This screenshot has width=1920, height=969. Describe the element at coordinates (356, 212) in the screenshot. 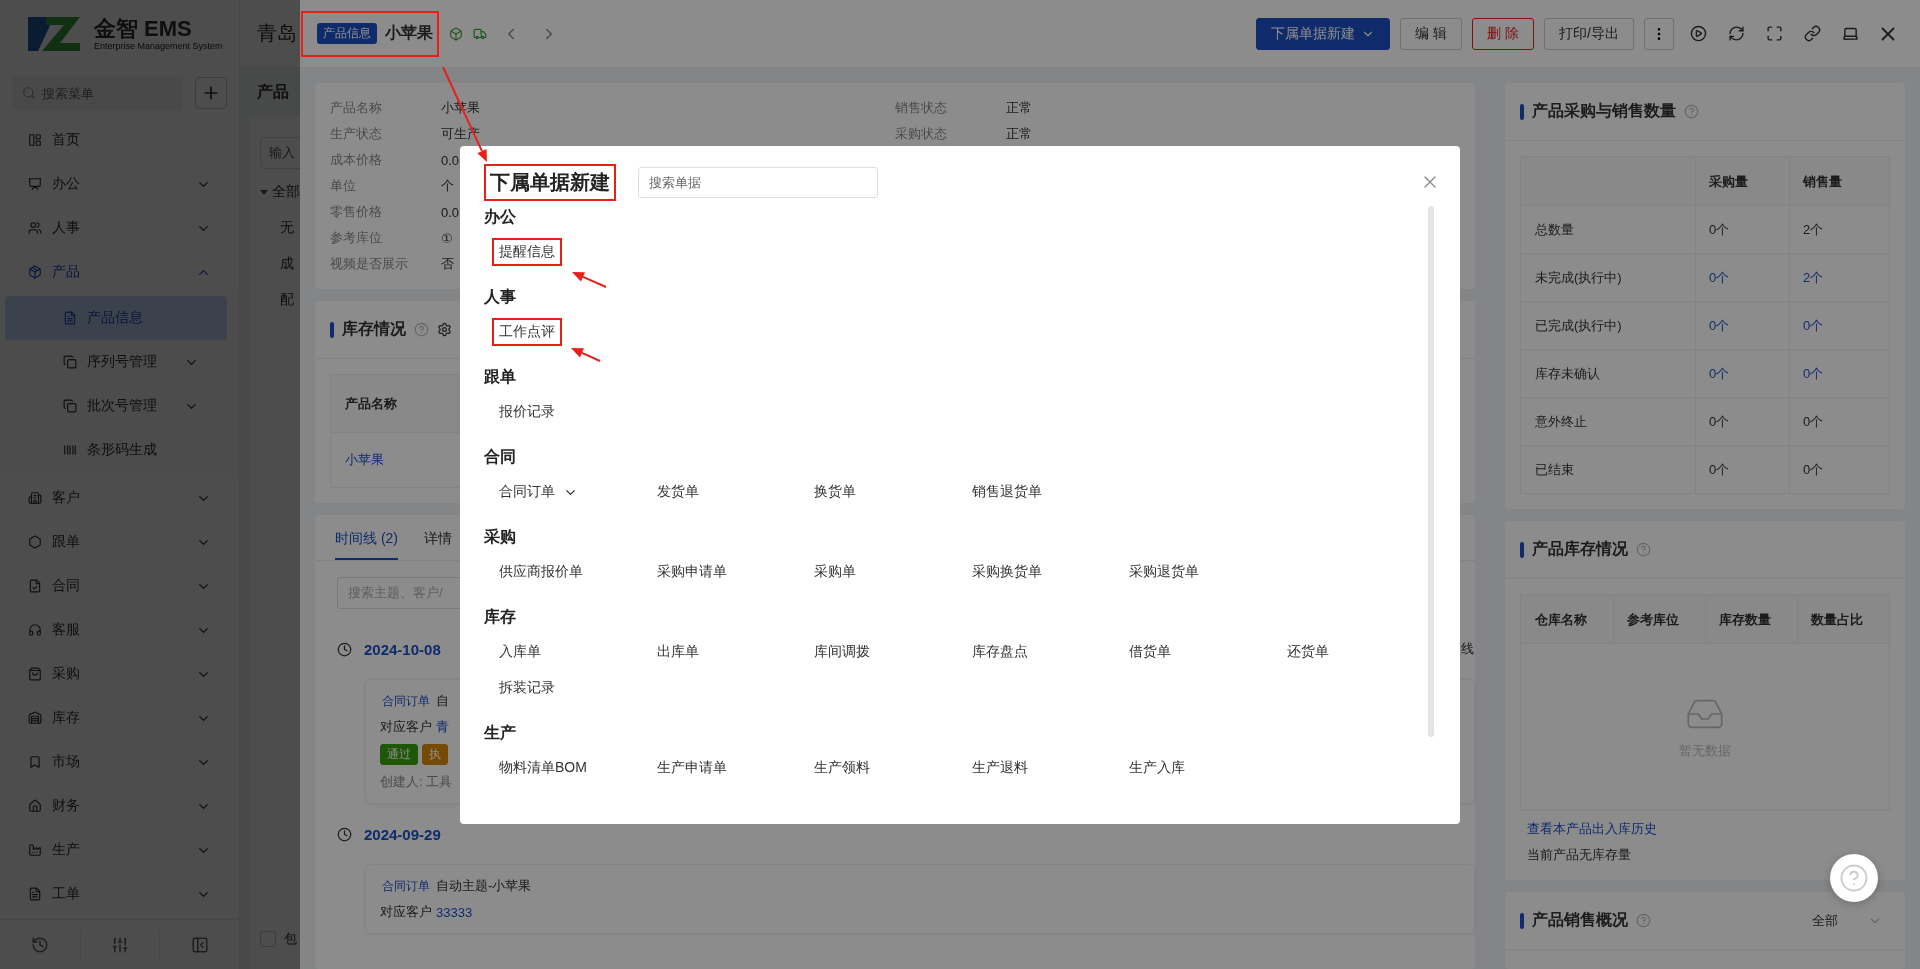

I see `field-label: 零售价格` at that location.